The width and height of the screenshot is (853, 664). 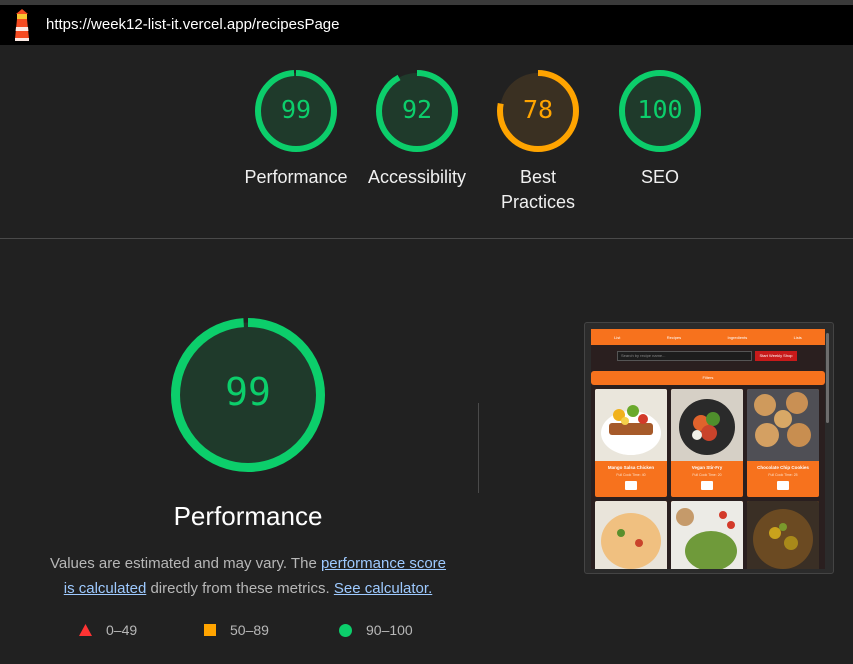 What do you see at coordinates (708, 378) in the screenshot?
I see `screenshot-filters: Filters` at bounding box center [708, 378].